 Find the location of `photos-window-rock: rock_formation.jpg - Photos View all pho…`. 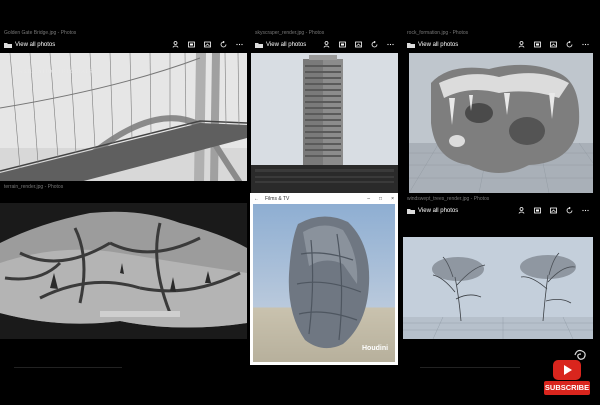

photos-window-rock: rock_formation.jpg - Photos View all pho… is located at coordinates (498, 110).